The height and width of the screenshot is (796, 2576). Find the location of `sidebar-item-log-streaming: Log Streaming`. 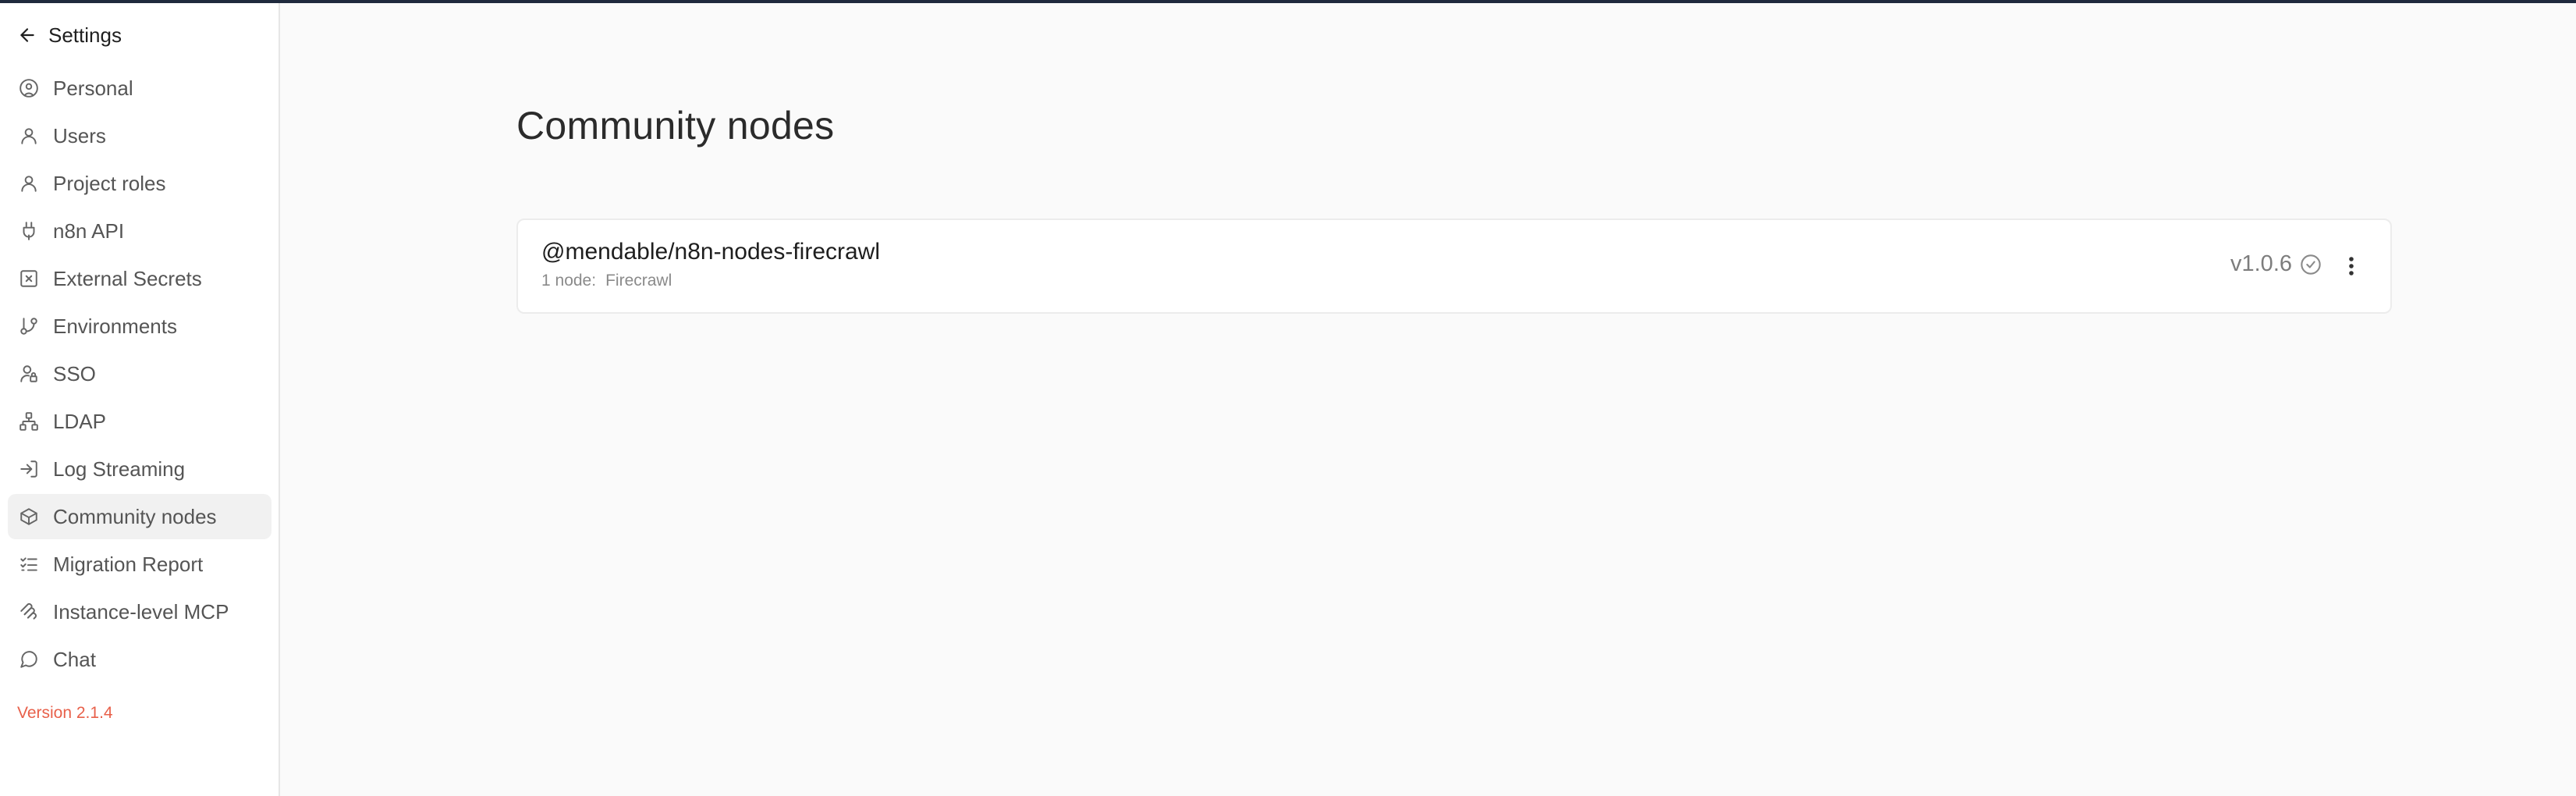

sidebar-item-log-streaming: Log Streaming is located at coordinates (139, 469).